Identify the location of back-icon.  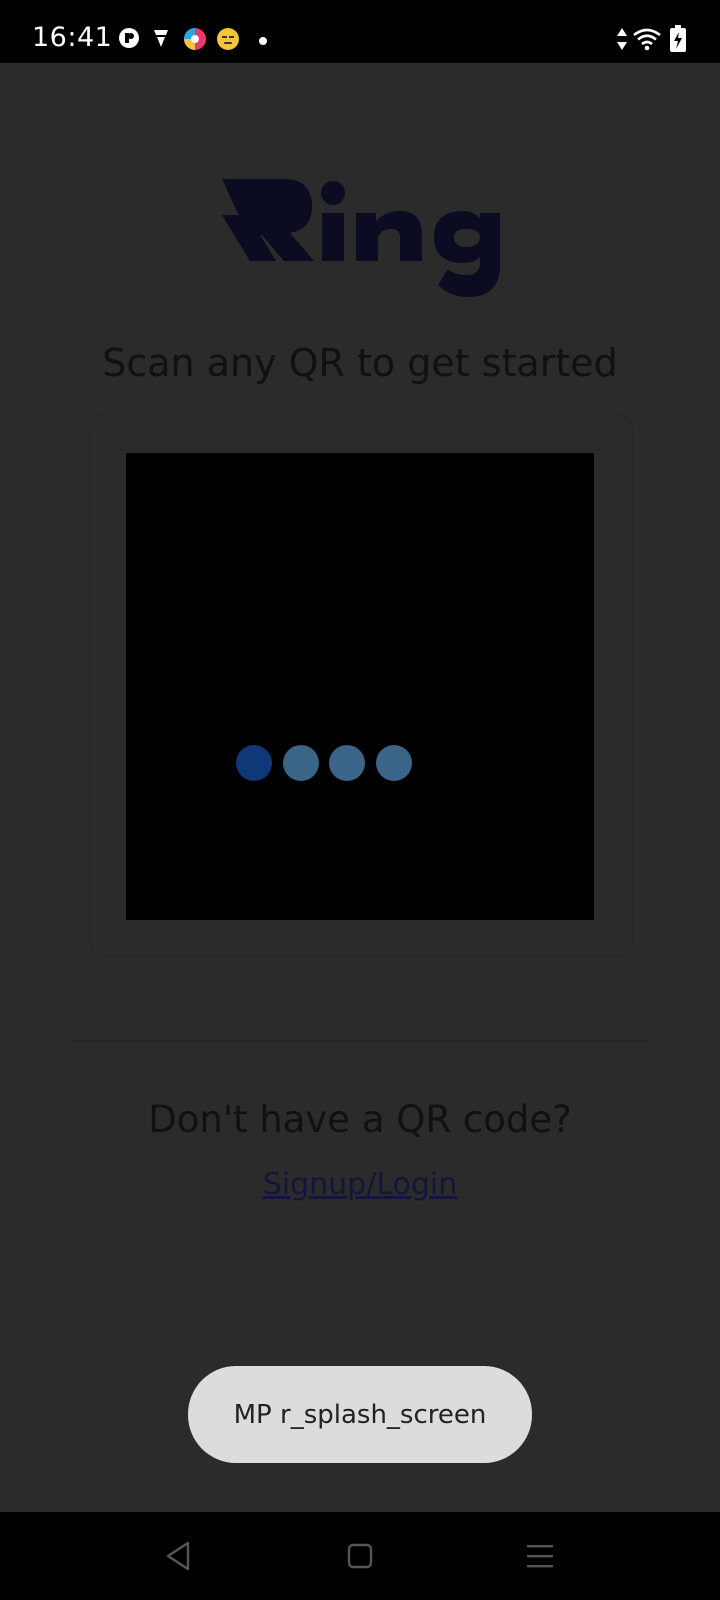
(178, 1556).